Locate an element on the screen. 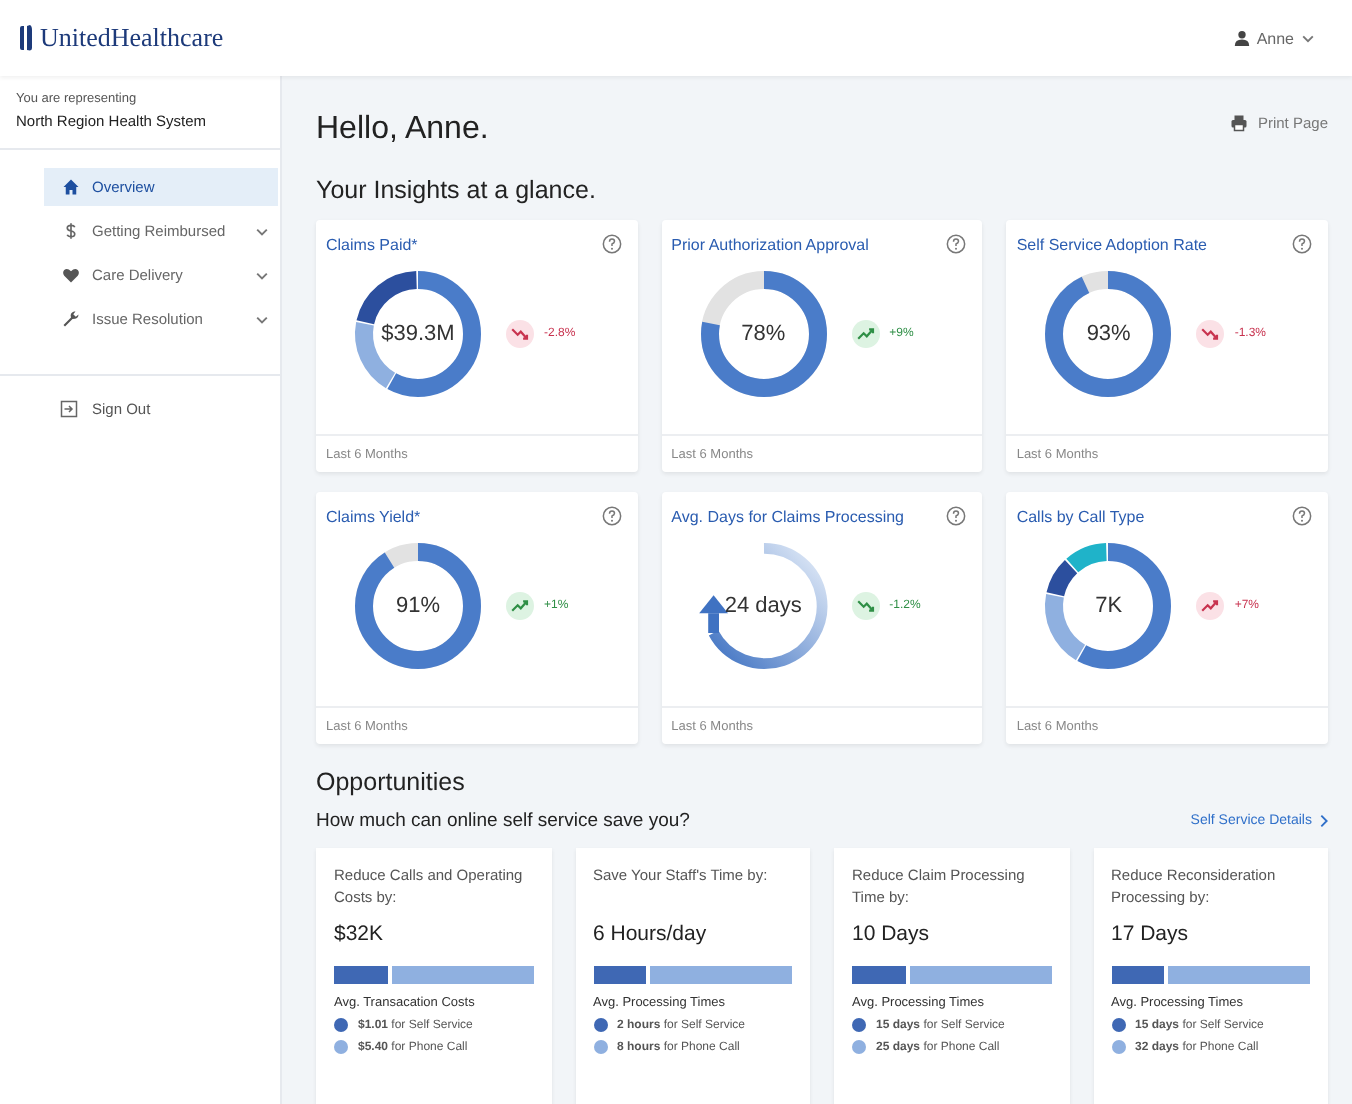 Image resolution: width=1352 pixels, height=1104 pixels. card-title: Avg. Days for Claims Processing is located at coordinates (787, 516).